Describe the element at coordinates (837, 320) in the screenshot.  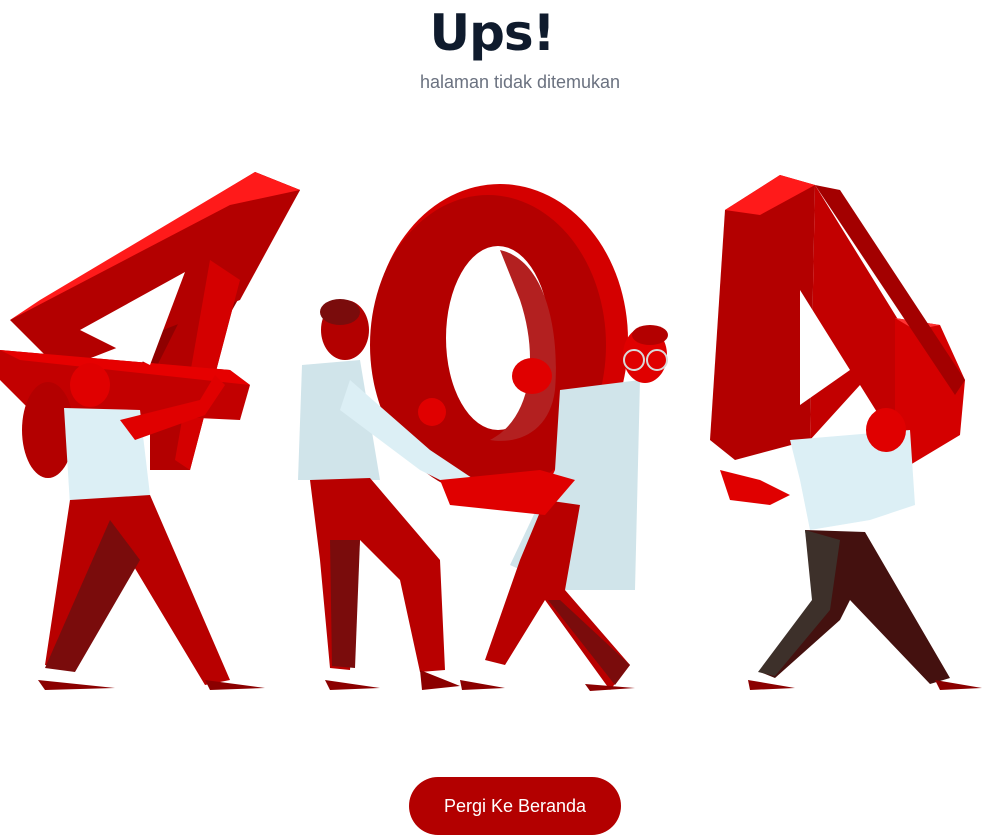
I see `digit-four-right` at that location.